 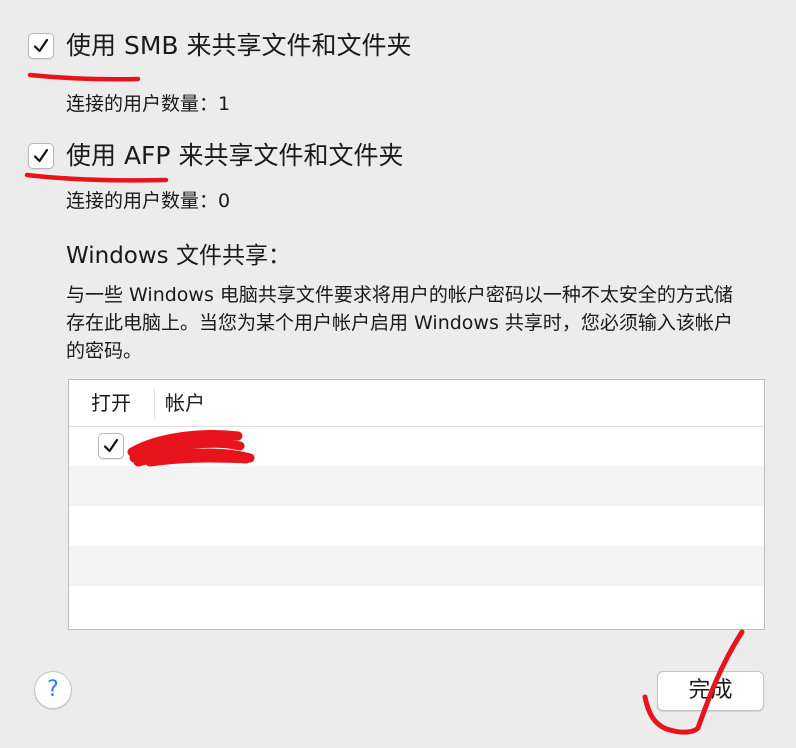 I want to click on afp-checkbox, so click(x=41, y=156).